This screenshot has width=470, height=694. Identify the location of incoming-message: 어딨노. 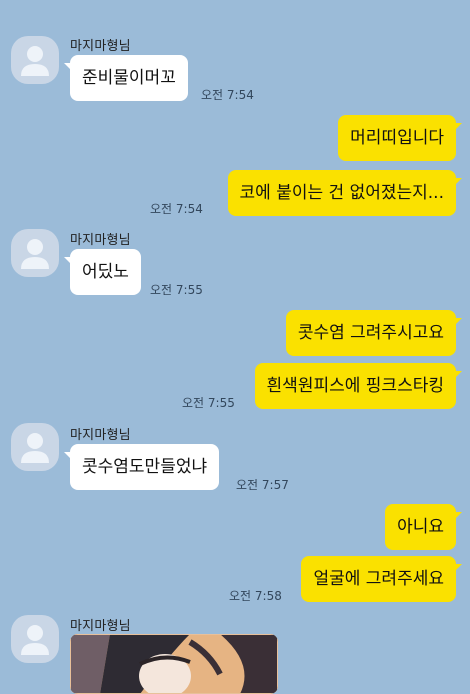
(102, 272).